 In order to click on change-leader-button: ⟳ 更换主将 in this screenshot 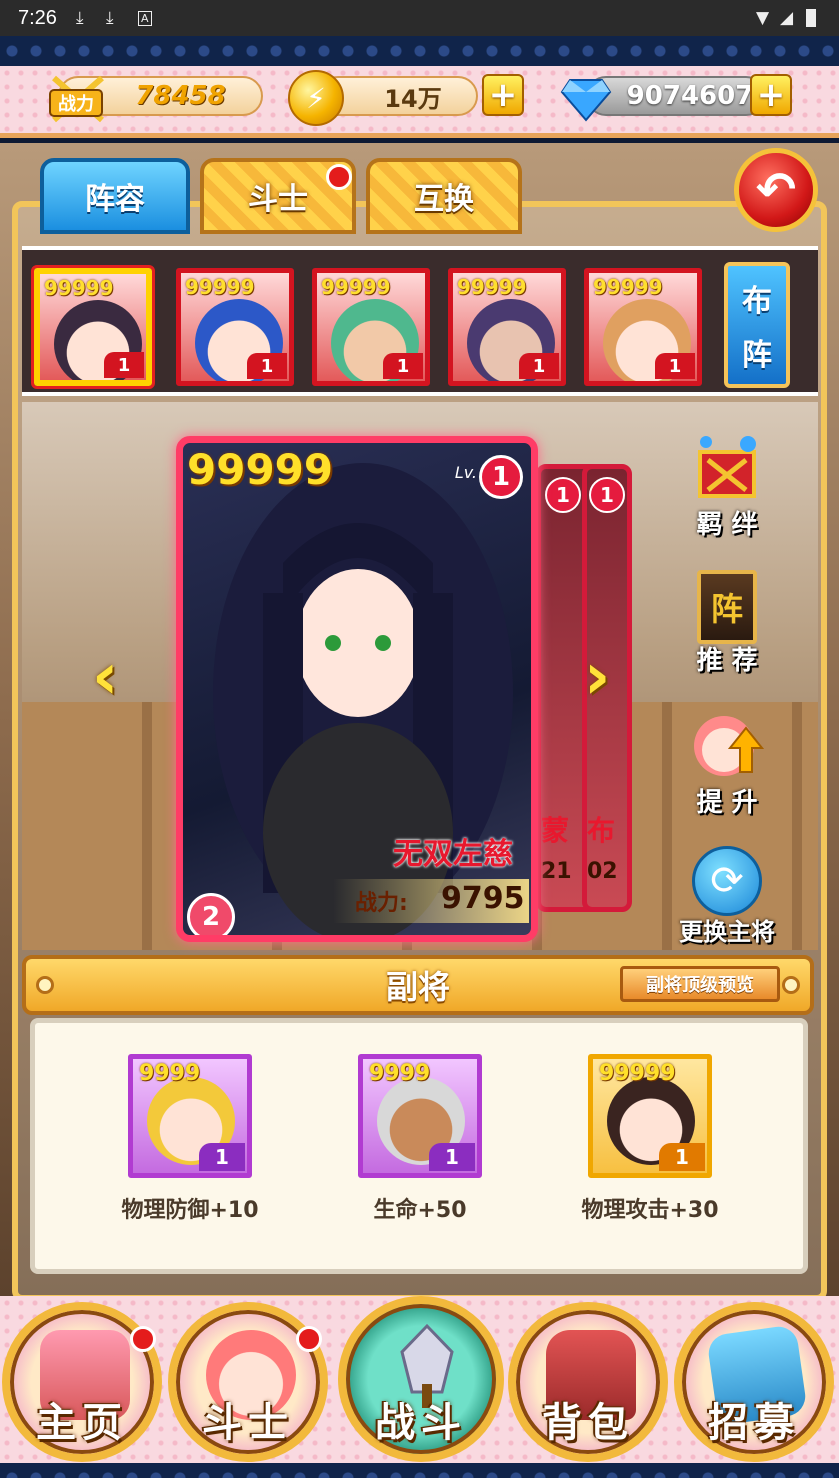, I will do `click(727, 896)`.